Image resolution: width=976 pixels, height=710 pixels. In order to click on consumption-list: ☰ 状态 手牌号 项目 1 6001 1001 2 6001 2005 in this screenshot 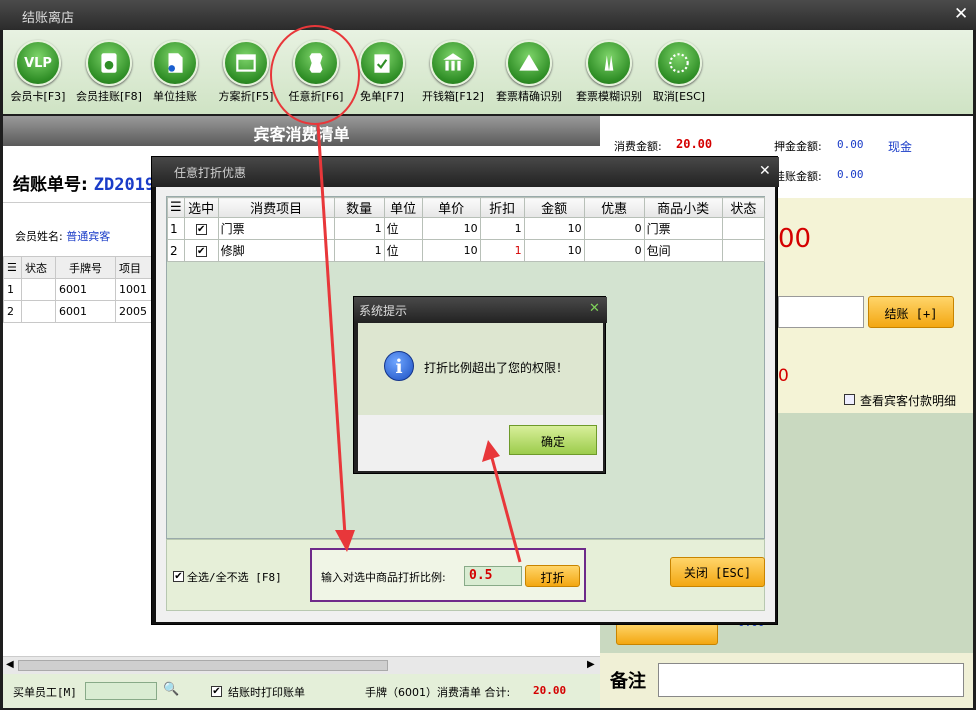, I will do `click(79, 289)`.